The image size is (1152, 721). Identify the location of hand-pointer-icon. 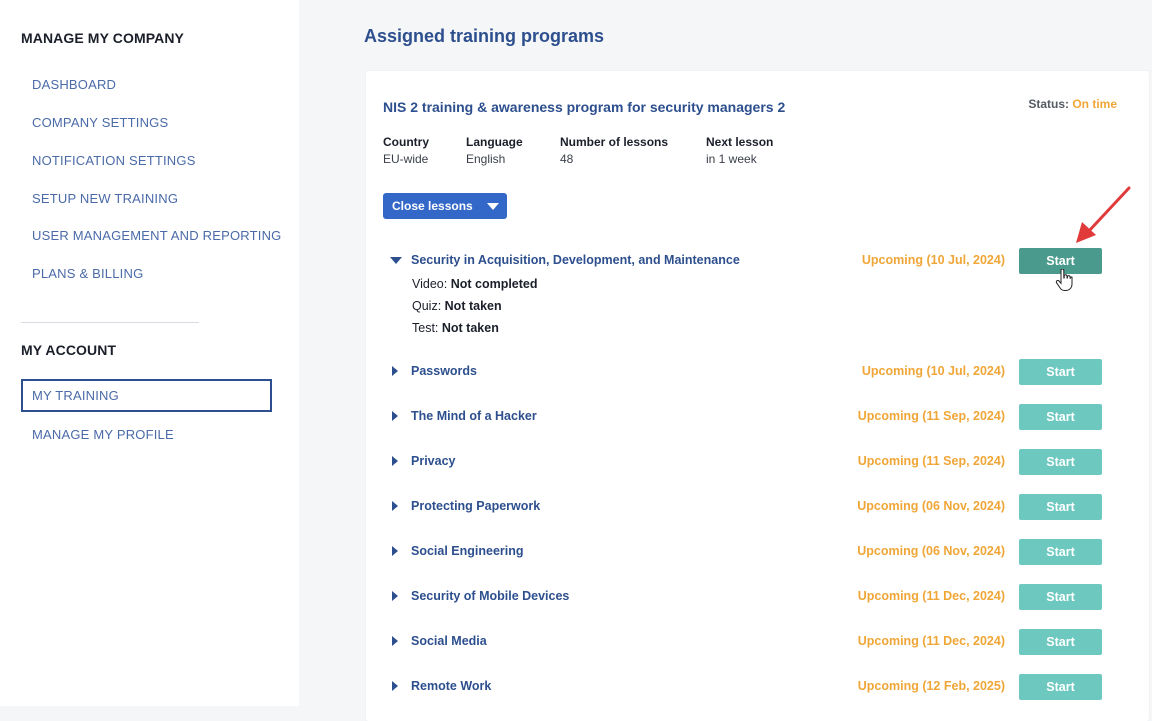
(1064, 280).